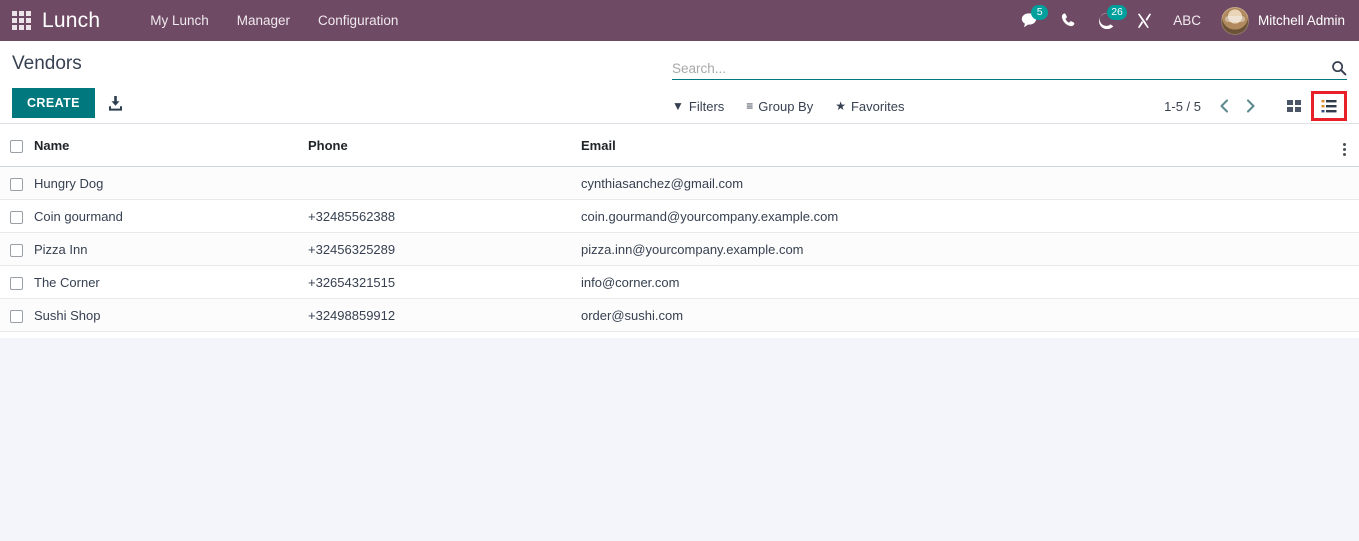  I want to click on cell-phone, so click(444, 183).